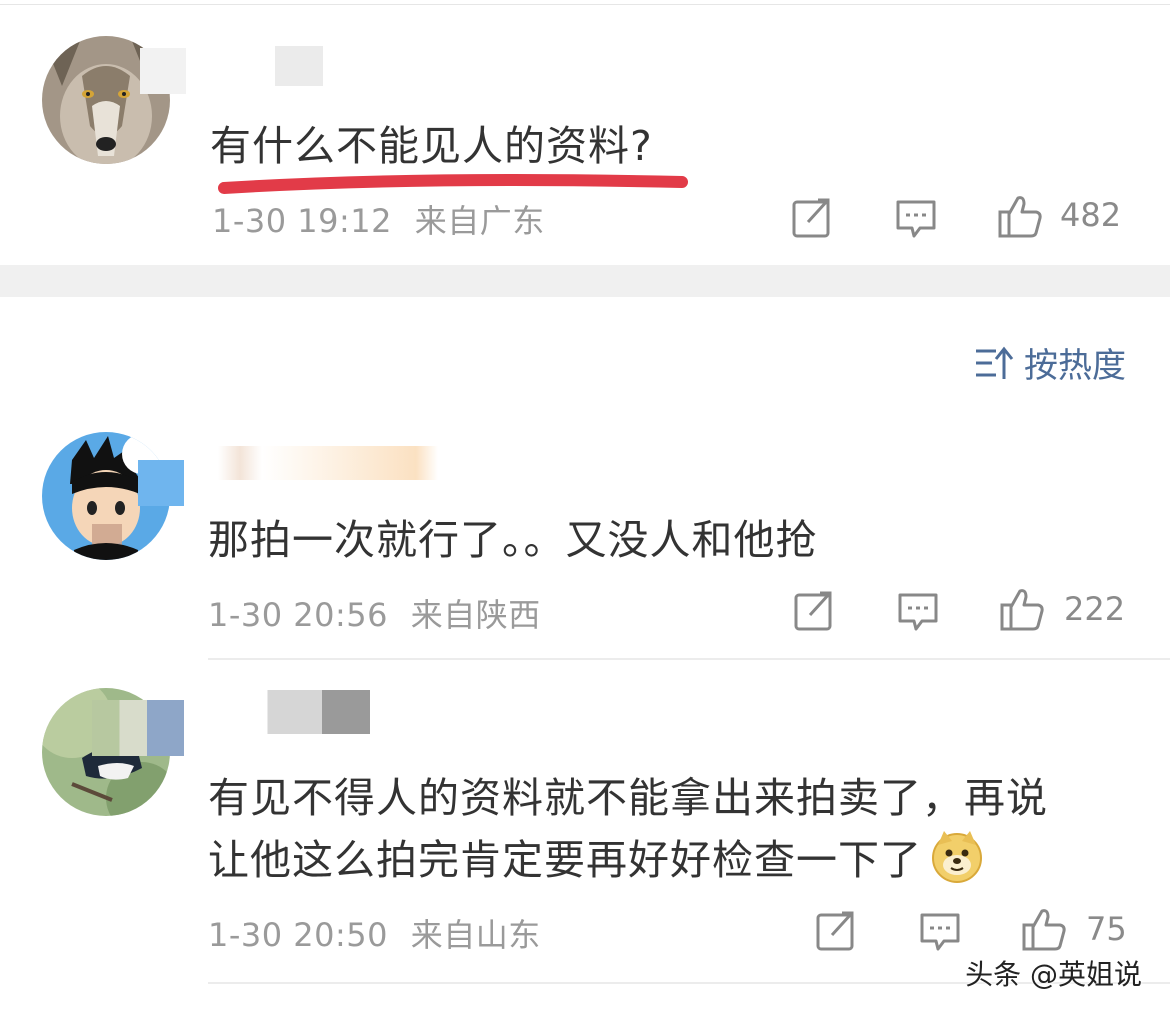 The image size is (1170, 1015). Describe the element at coordinates (453, 184) in the screenshot. I see `red-underline` at that location.